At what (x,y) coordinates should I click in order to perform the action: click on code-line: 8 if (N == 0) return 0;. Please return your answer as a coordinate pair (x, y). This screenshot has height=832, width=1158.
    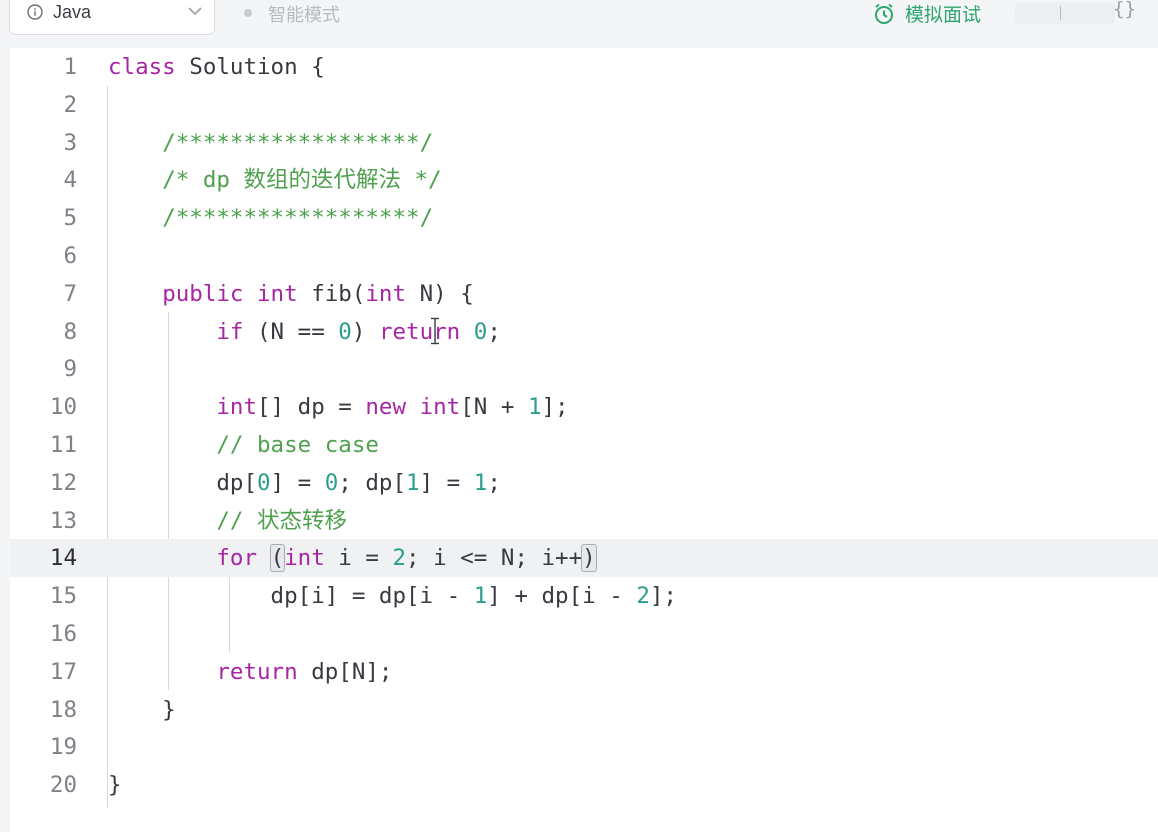
    Looking at the image, I should click on (584, 332).